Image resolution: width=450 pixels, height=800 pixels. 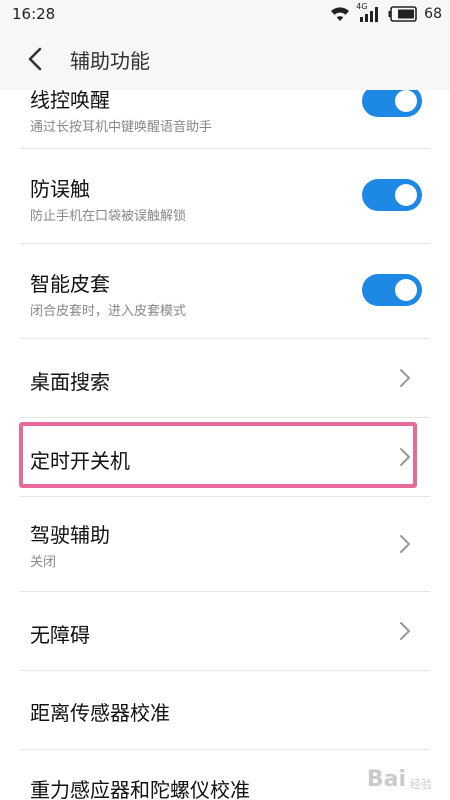 I want to click on watermark-logo: Bai, so click(x=386, y=779).